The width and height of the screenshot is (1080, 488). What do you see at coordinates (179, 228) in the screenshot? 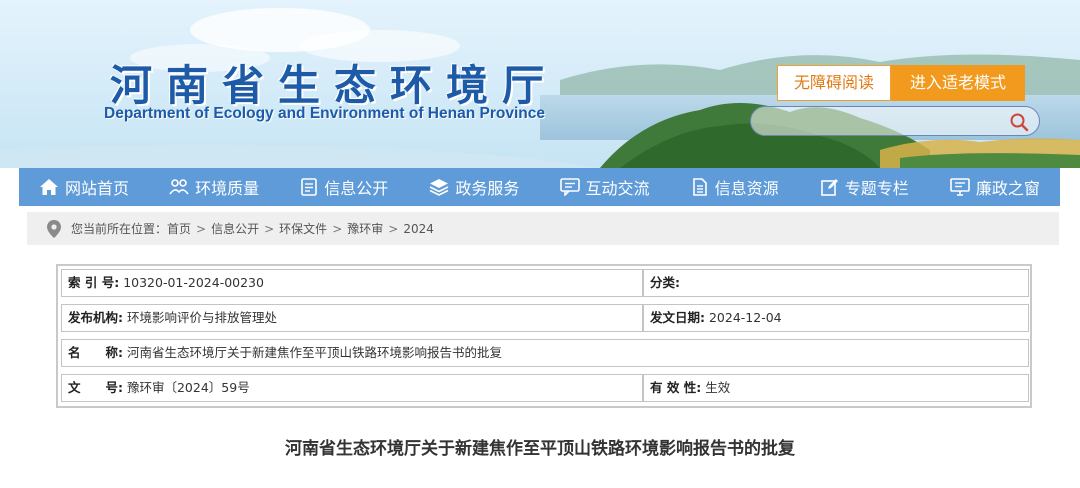
I see `breadcrumb-home: 首页` at bounding box center [179, 228].